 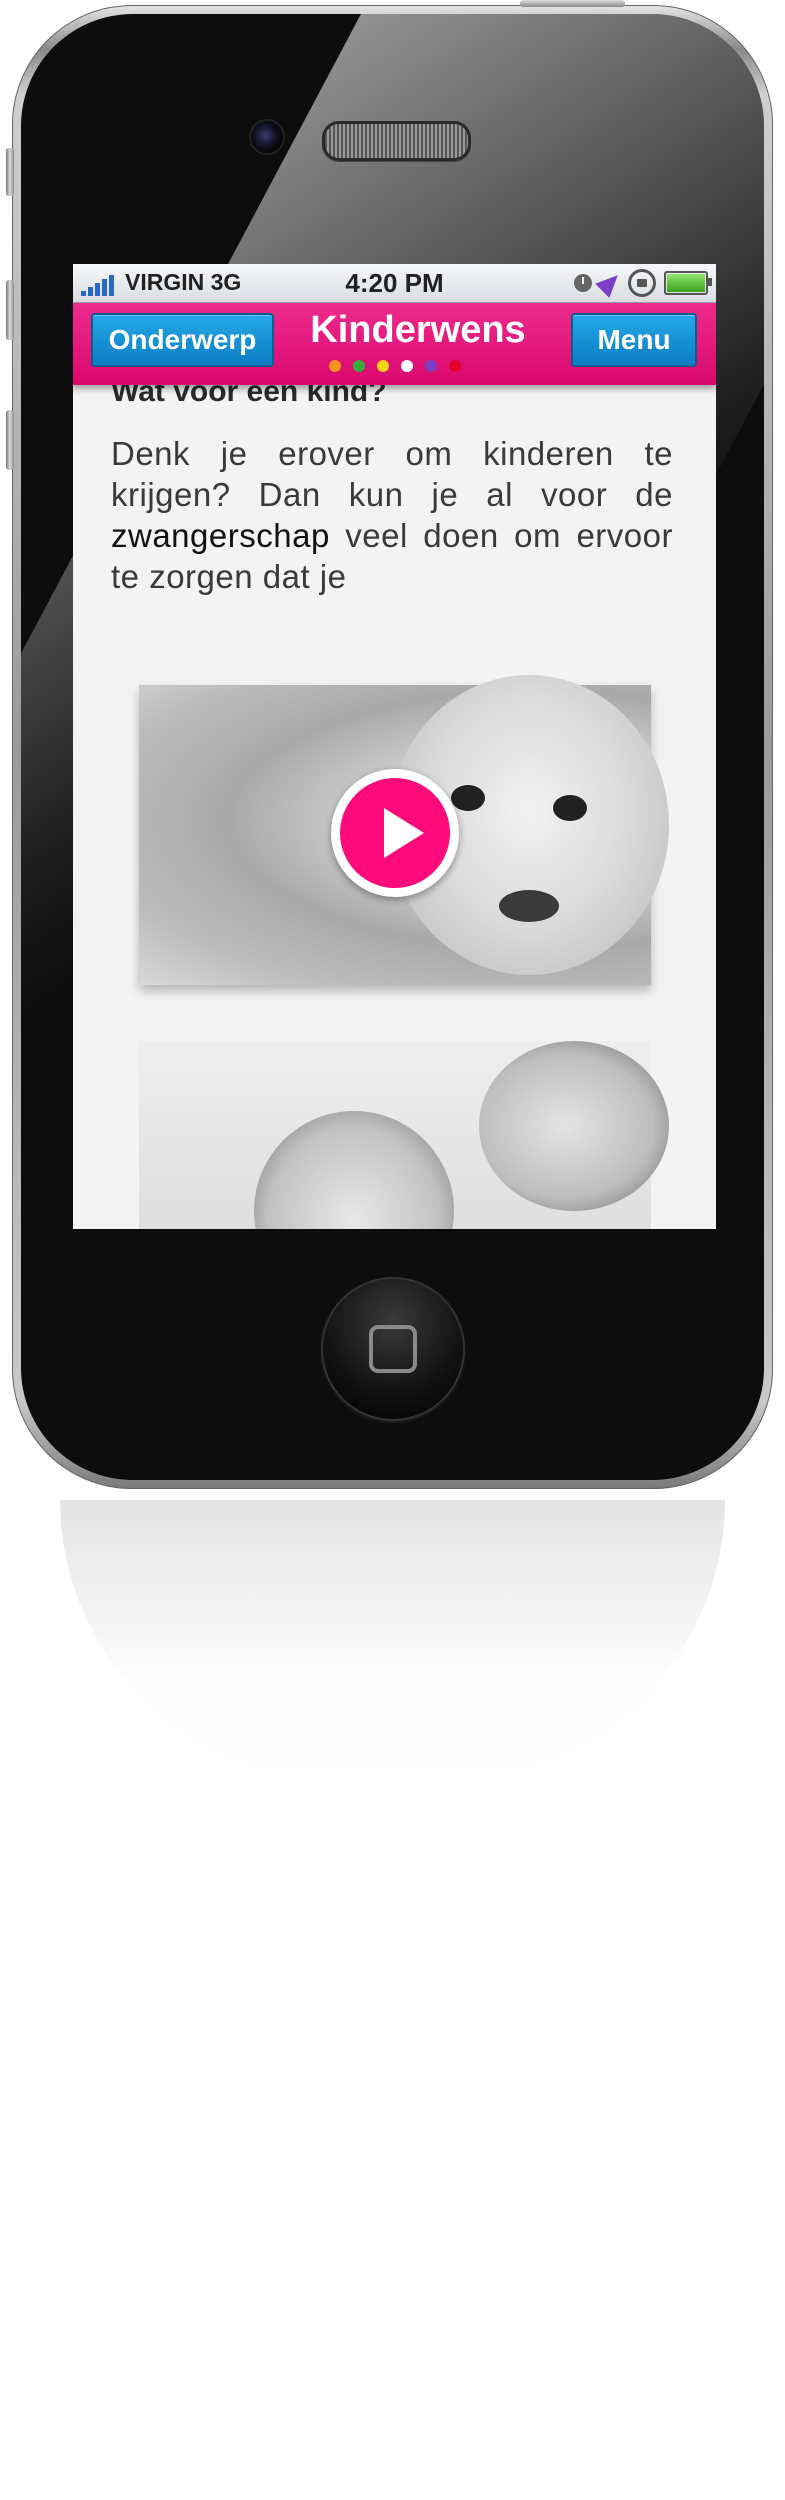 I want to click on power-button, so click(x=572, y=3).